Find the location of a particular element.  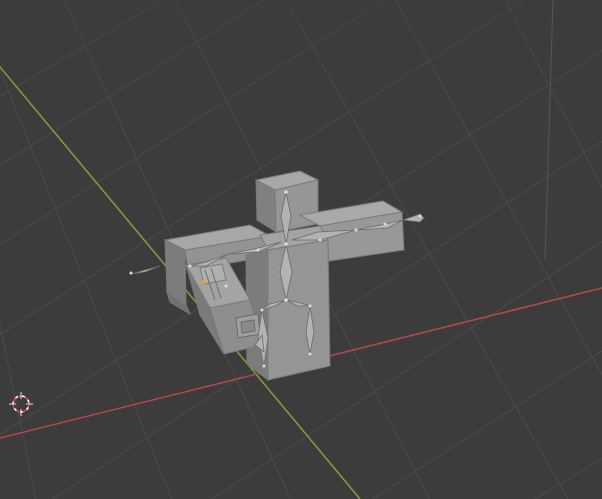

gun-detail-inner is located at coordinates (248, 326).